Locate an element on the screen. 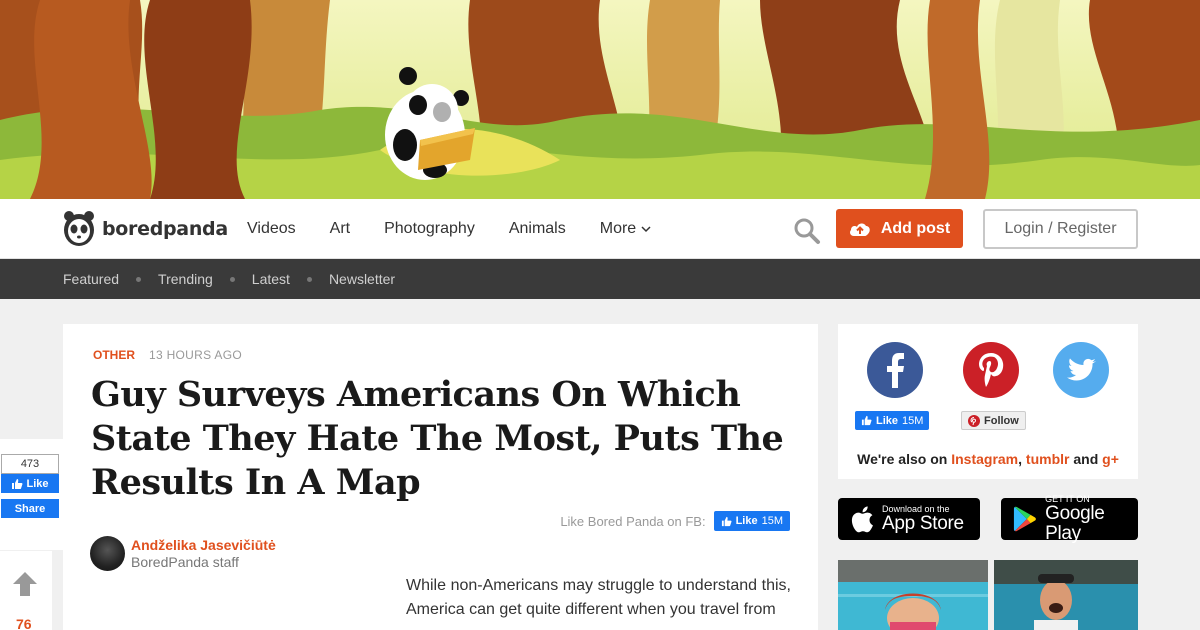  app-store-big-text: App Store is located at coordinates (923, 523).